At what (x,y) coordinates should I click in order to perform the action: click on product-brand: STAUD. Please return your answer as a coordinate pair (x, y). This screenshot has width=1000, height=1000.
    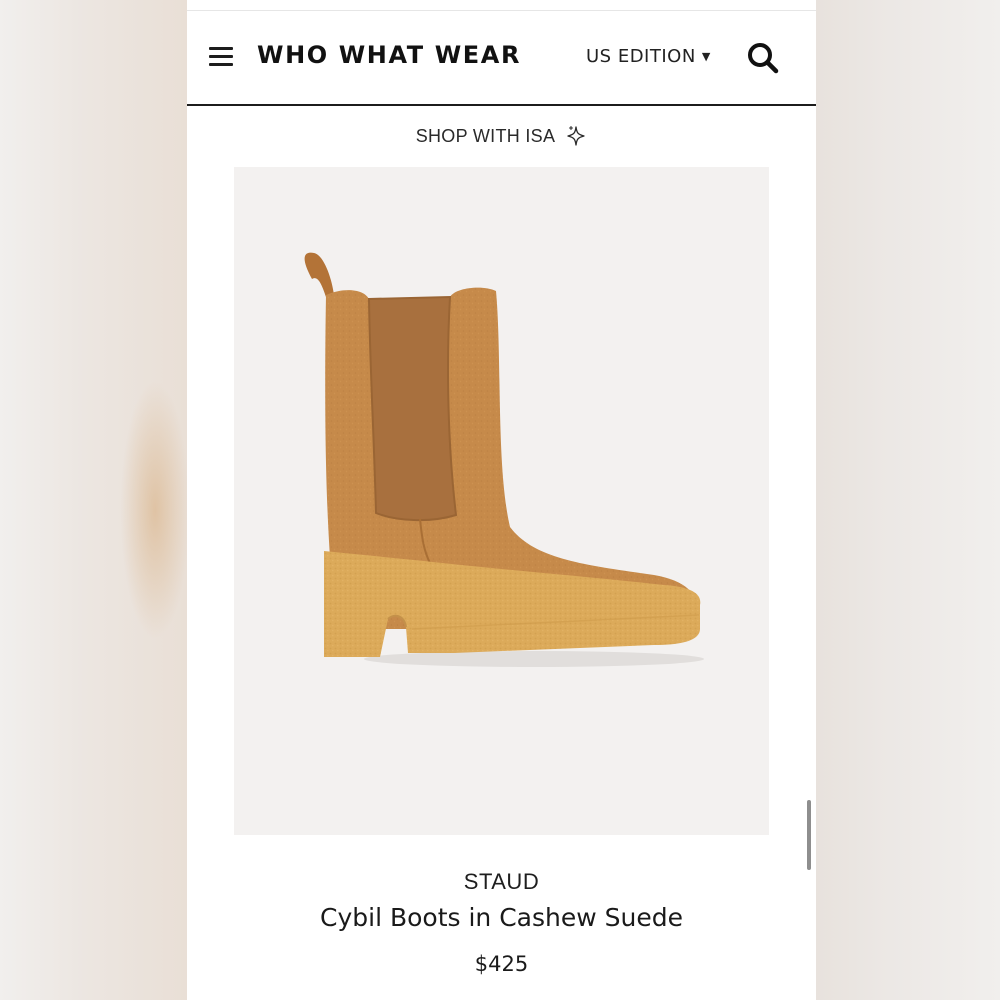
    Looking at the image, I should click on (501, 881).